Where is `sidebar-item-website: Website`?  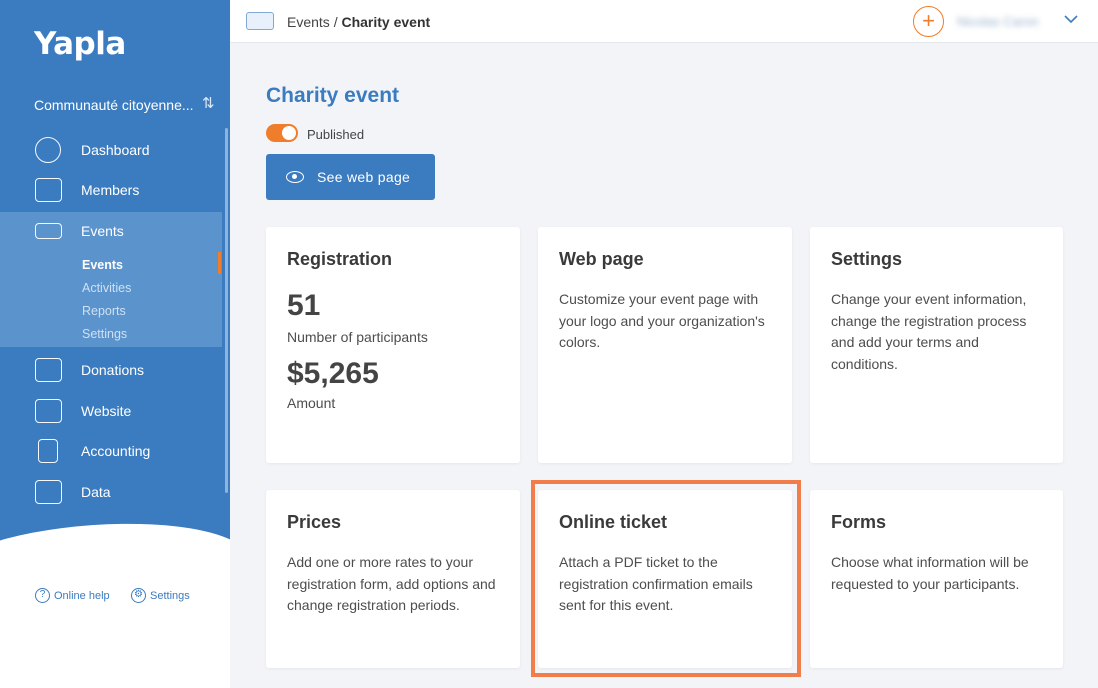 sidebar-item-website: Website is located at coordinates (111, 411).